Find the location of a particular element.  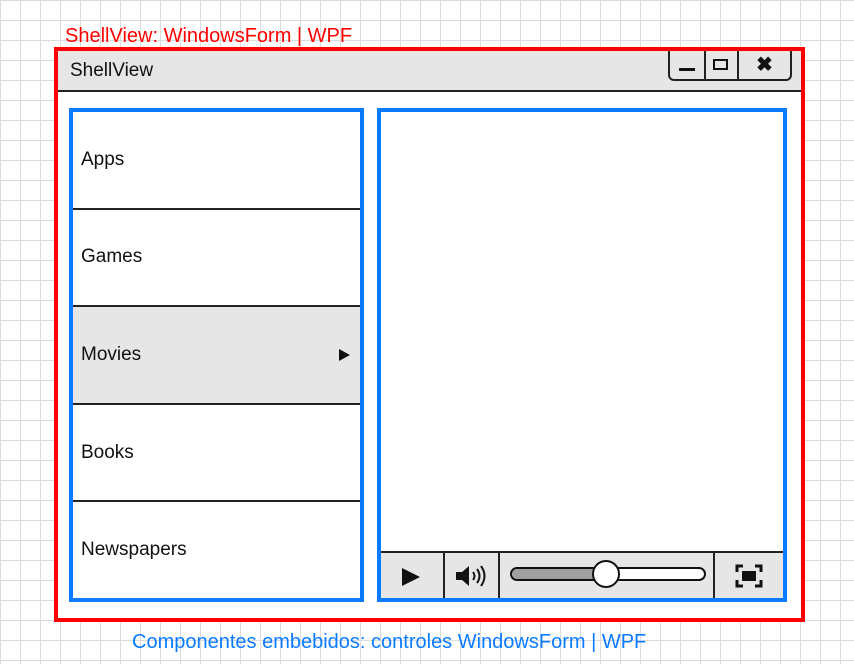

close-button: ✖ is located at coordinates (764, 65).